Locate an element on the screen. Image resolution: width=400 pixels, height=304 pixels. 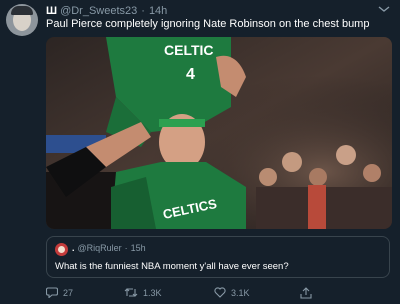
retweet-count: 1.3K is located at coordinates (152, 292).